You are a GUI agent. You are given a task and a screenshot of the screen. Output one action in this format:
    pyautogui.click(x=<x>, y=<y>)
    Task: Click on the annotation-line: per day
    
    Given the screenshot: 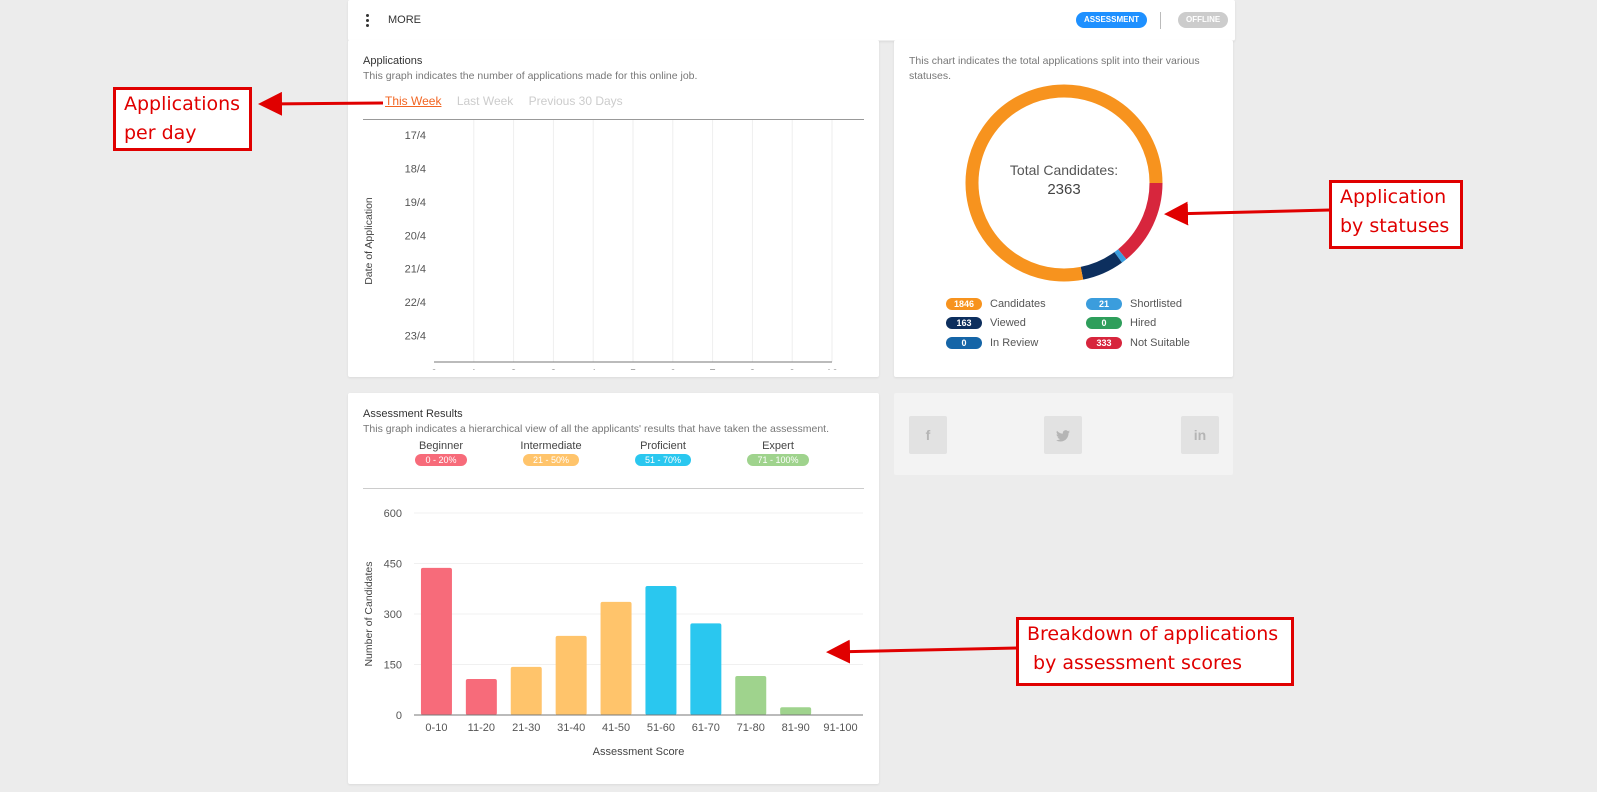 What is the action you would take?
    pyautogui.click(x=160, y=133)
    